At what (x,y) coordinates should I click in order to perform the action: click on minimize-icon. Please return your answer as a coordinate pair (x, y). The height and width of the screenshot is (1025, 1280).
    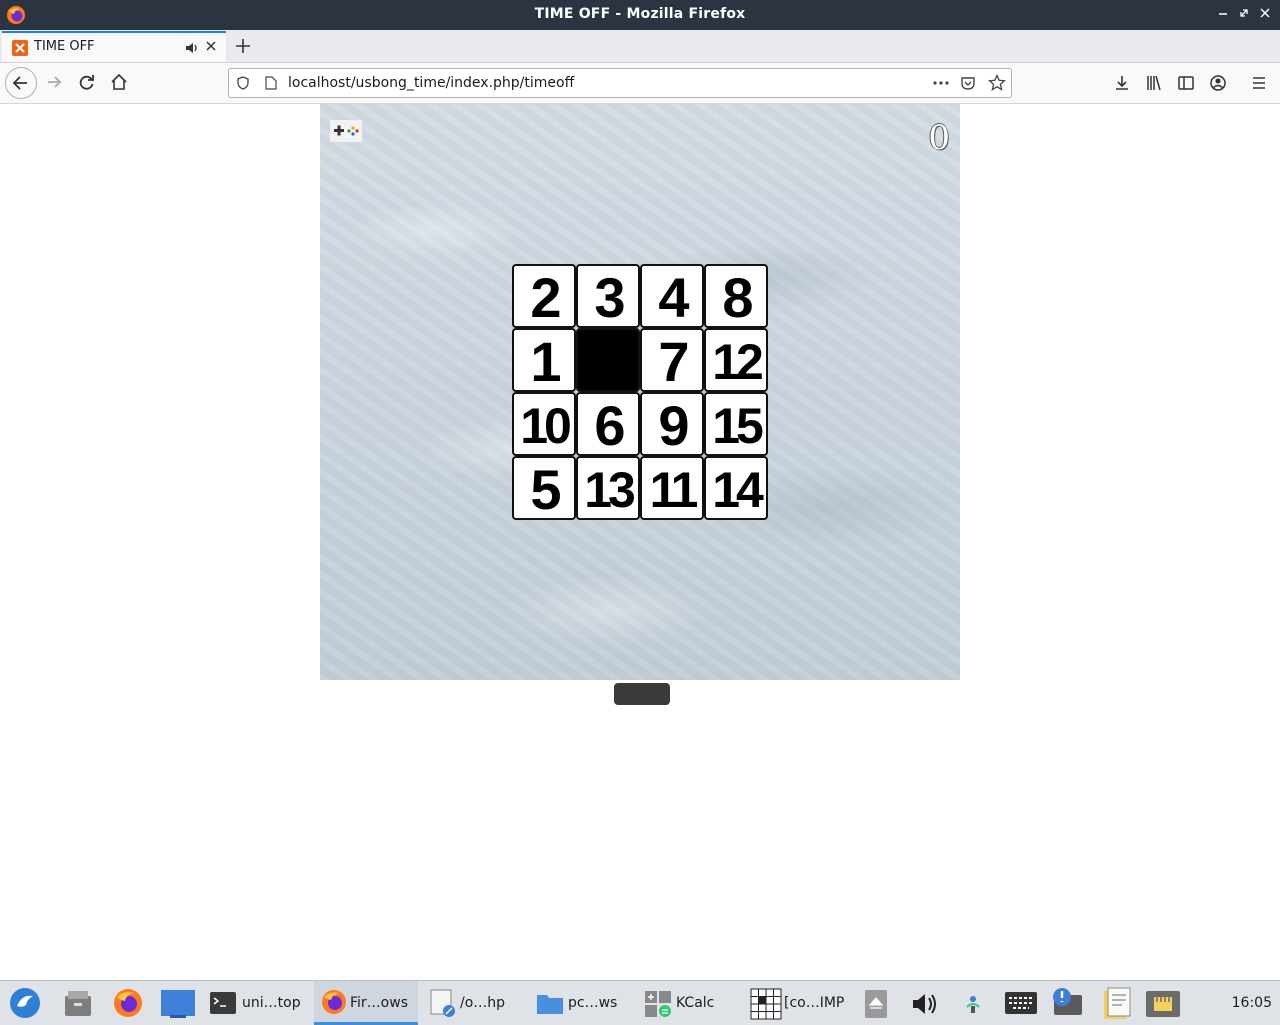
    Looking at the image, I should click on (1223, 14).